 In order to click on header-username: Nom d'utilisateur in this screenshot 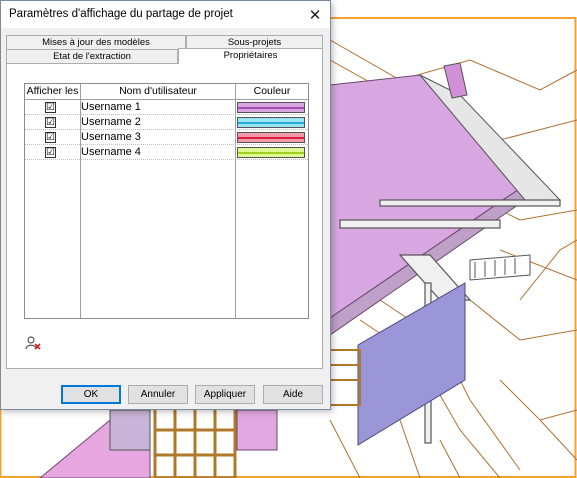, I will do `click(158, 92)`.